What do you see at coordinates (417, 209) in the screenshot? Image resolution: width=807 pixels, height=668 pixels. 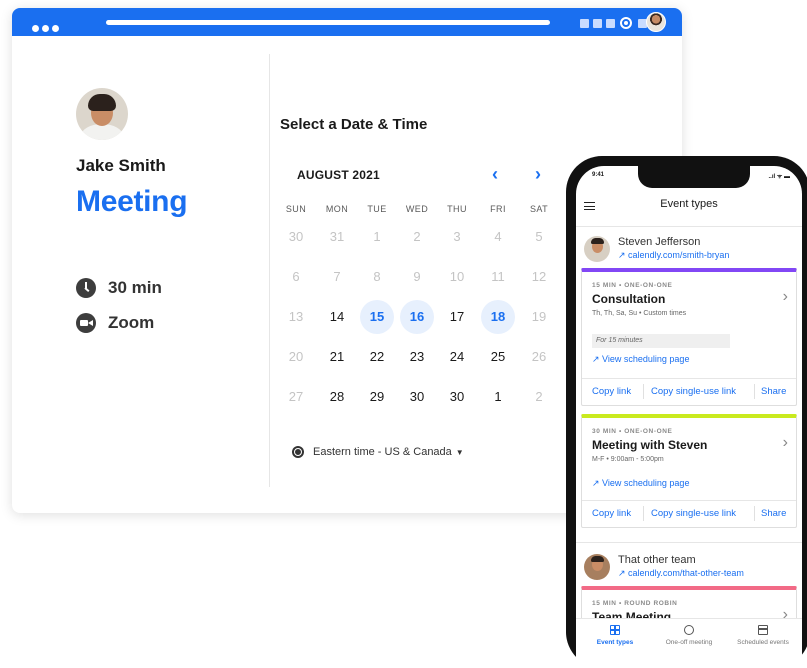 I see `weekday-label: WED` at bounding box center [417, 209].